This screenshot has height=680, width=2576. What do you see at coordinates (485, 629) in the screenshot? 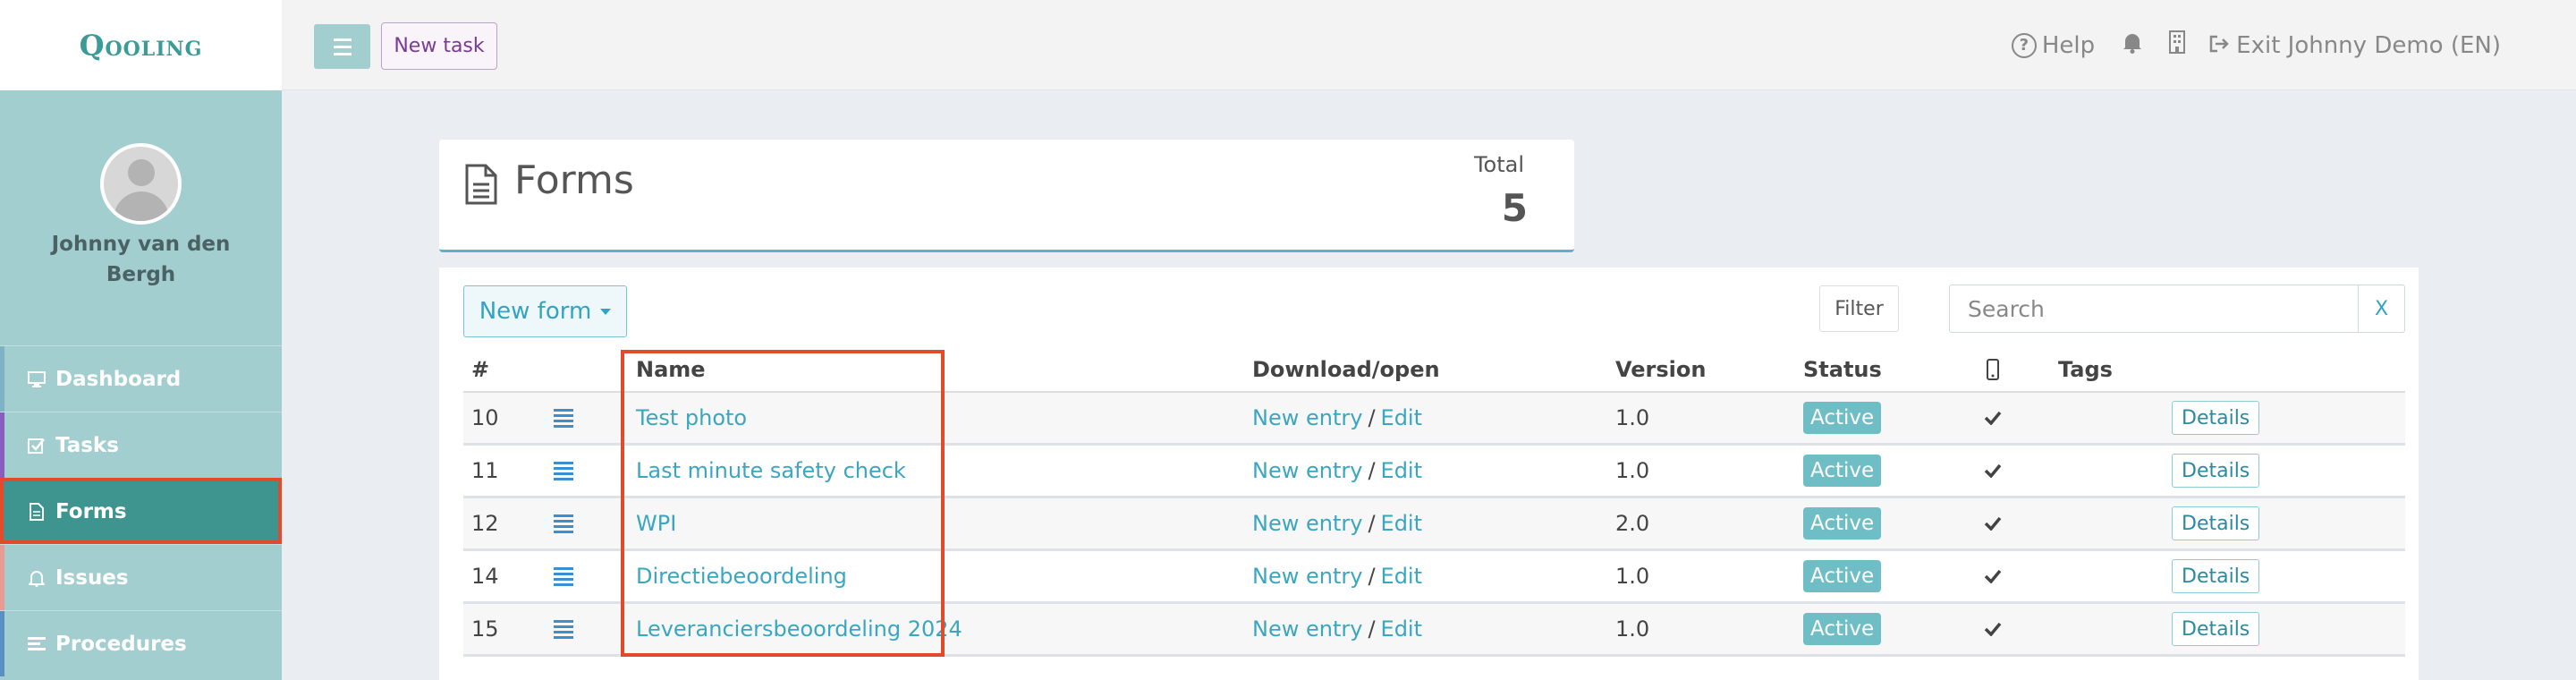
I see `row-id: 15` at bounding box center [485, 629].